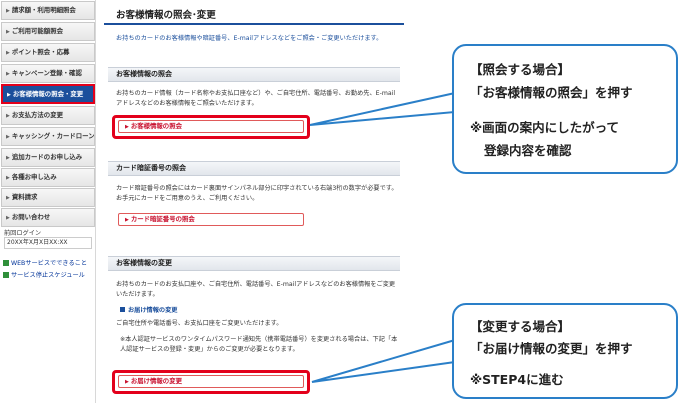  Describe the element at coordinates (551, 92) in the screenshot. I see `callout-instruction: 「お客様情報の照会」を押す` at that location.